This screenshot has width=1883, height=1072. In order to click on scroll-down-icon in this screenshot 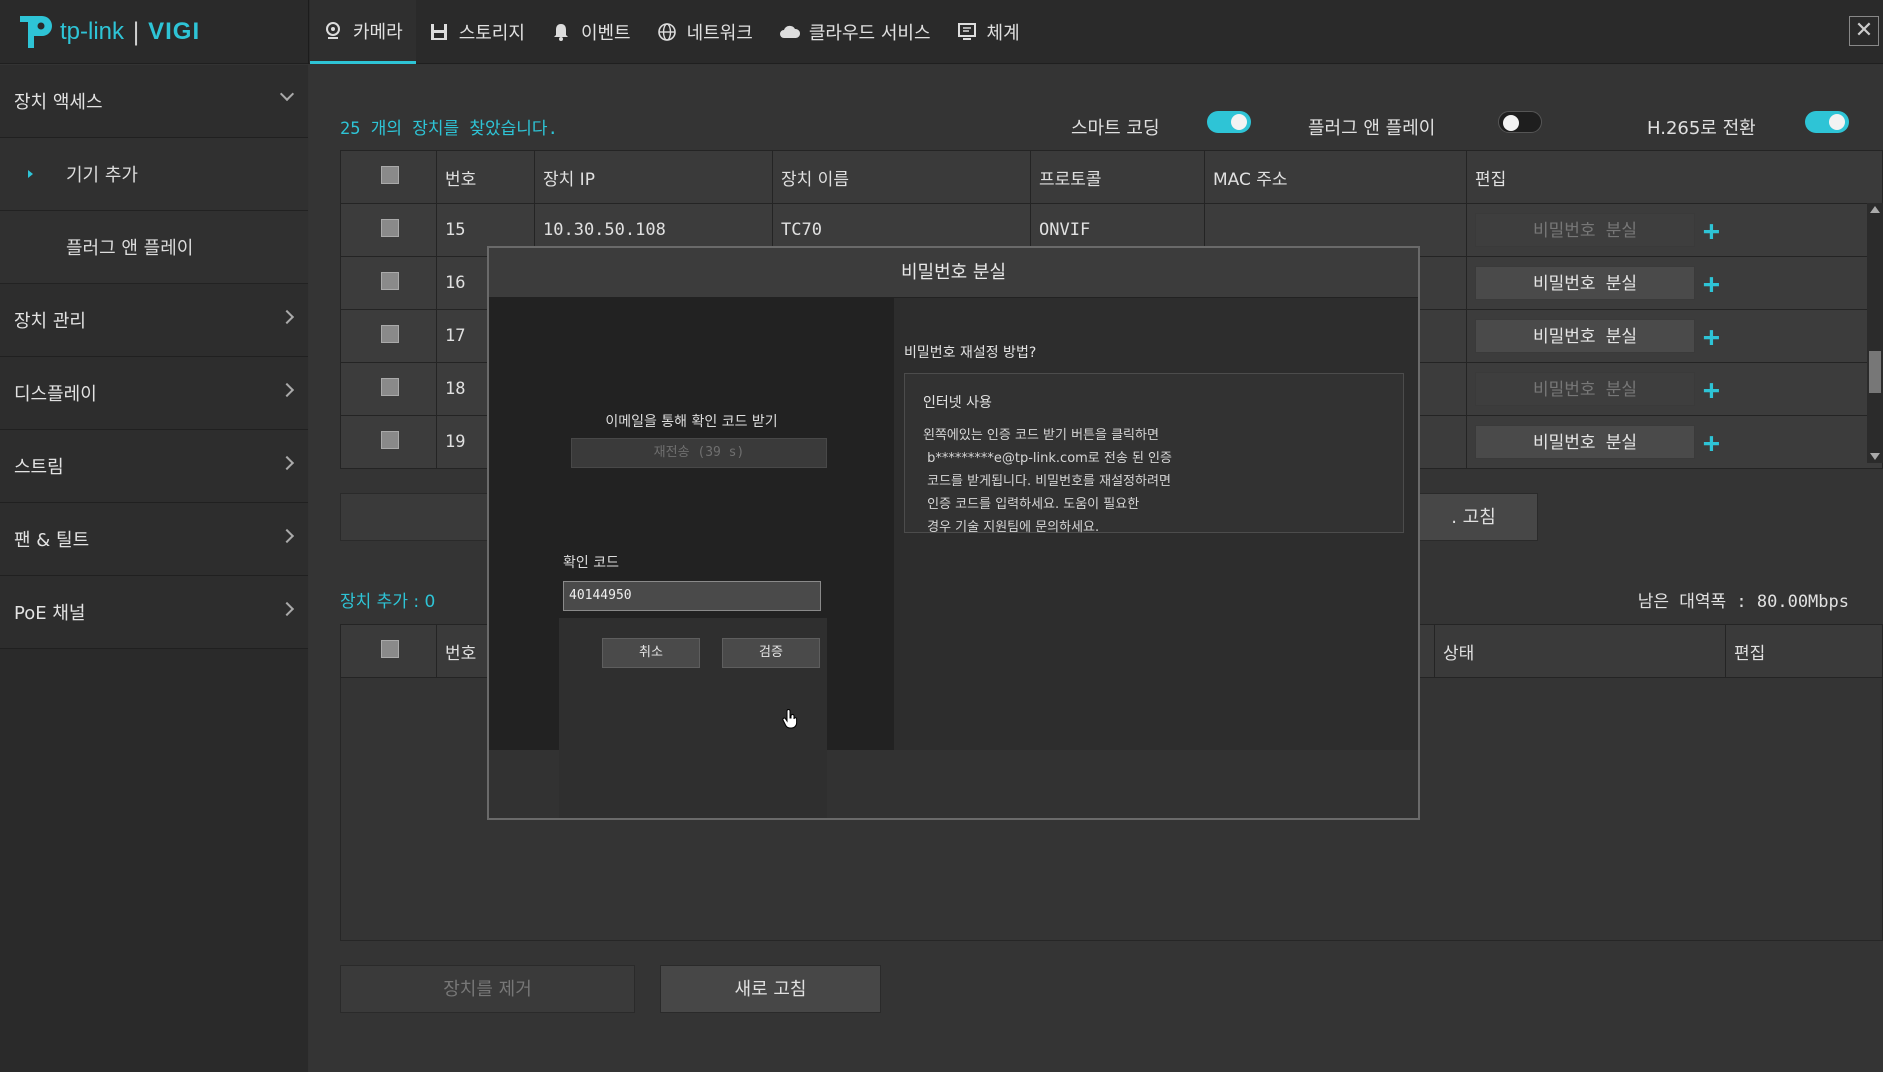, I will do `click(1875, 456)`.